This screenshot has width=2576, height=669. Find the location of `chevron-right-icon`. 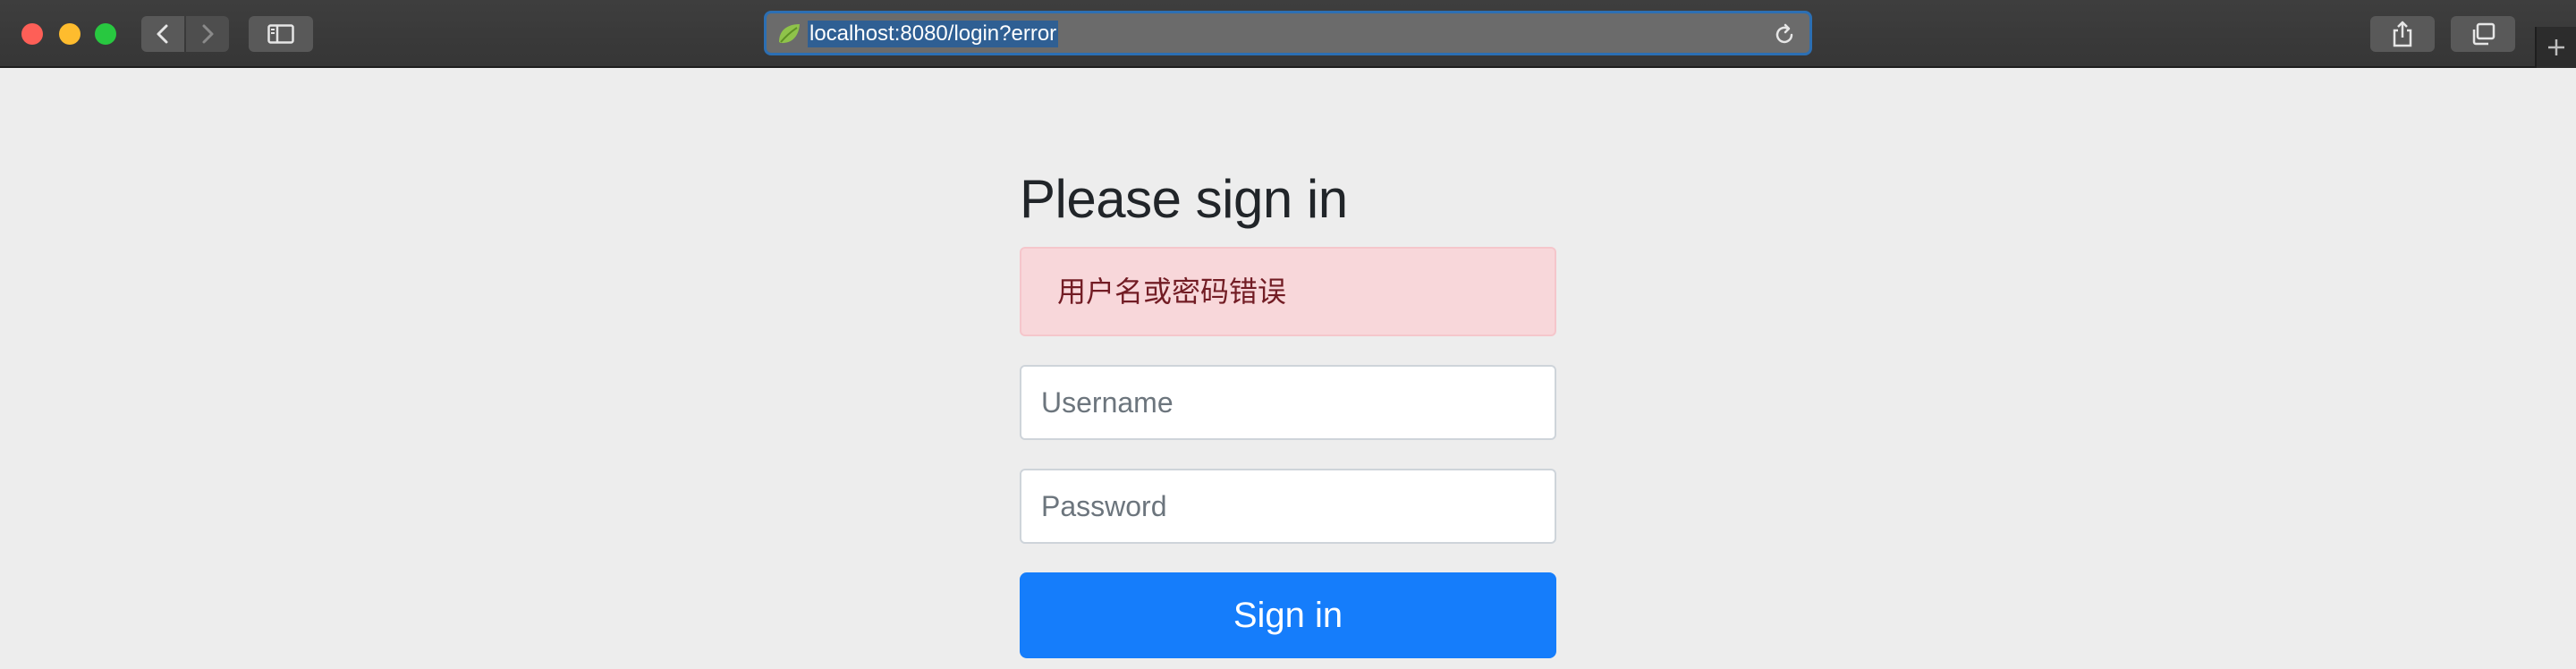

chevron-right-icon is located at coordinates (208, 34).